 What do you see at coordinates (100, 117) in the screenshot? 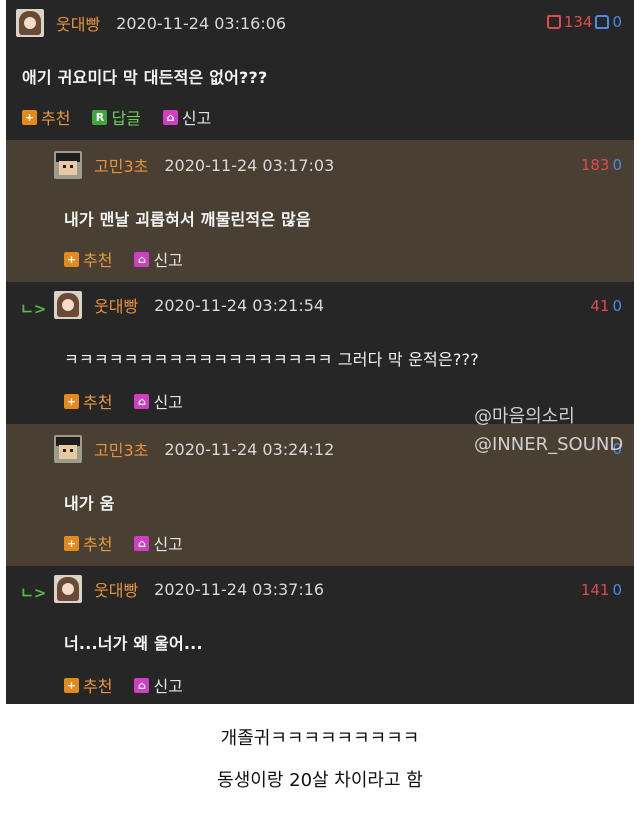
I see `reply-r-icon: R` at bounding box center [100, 117].